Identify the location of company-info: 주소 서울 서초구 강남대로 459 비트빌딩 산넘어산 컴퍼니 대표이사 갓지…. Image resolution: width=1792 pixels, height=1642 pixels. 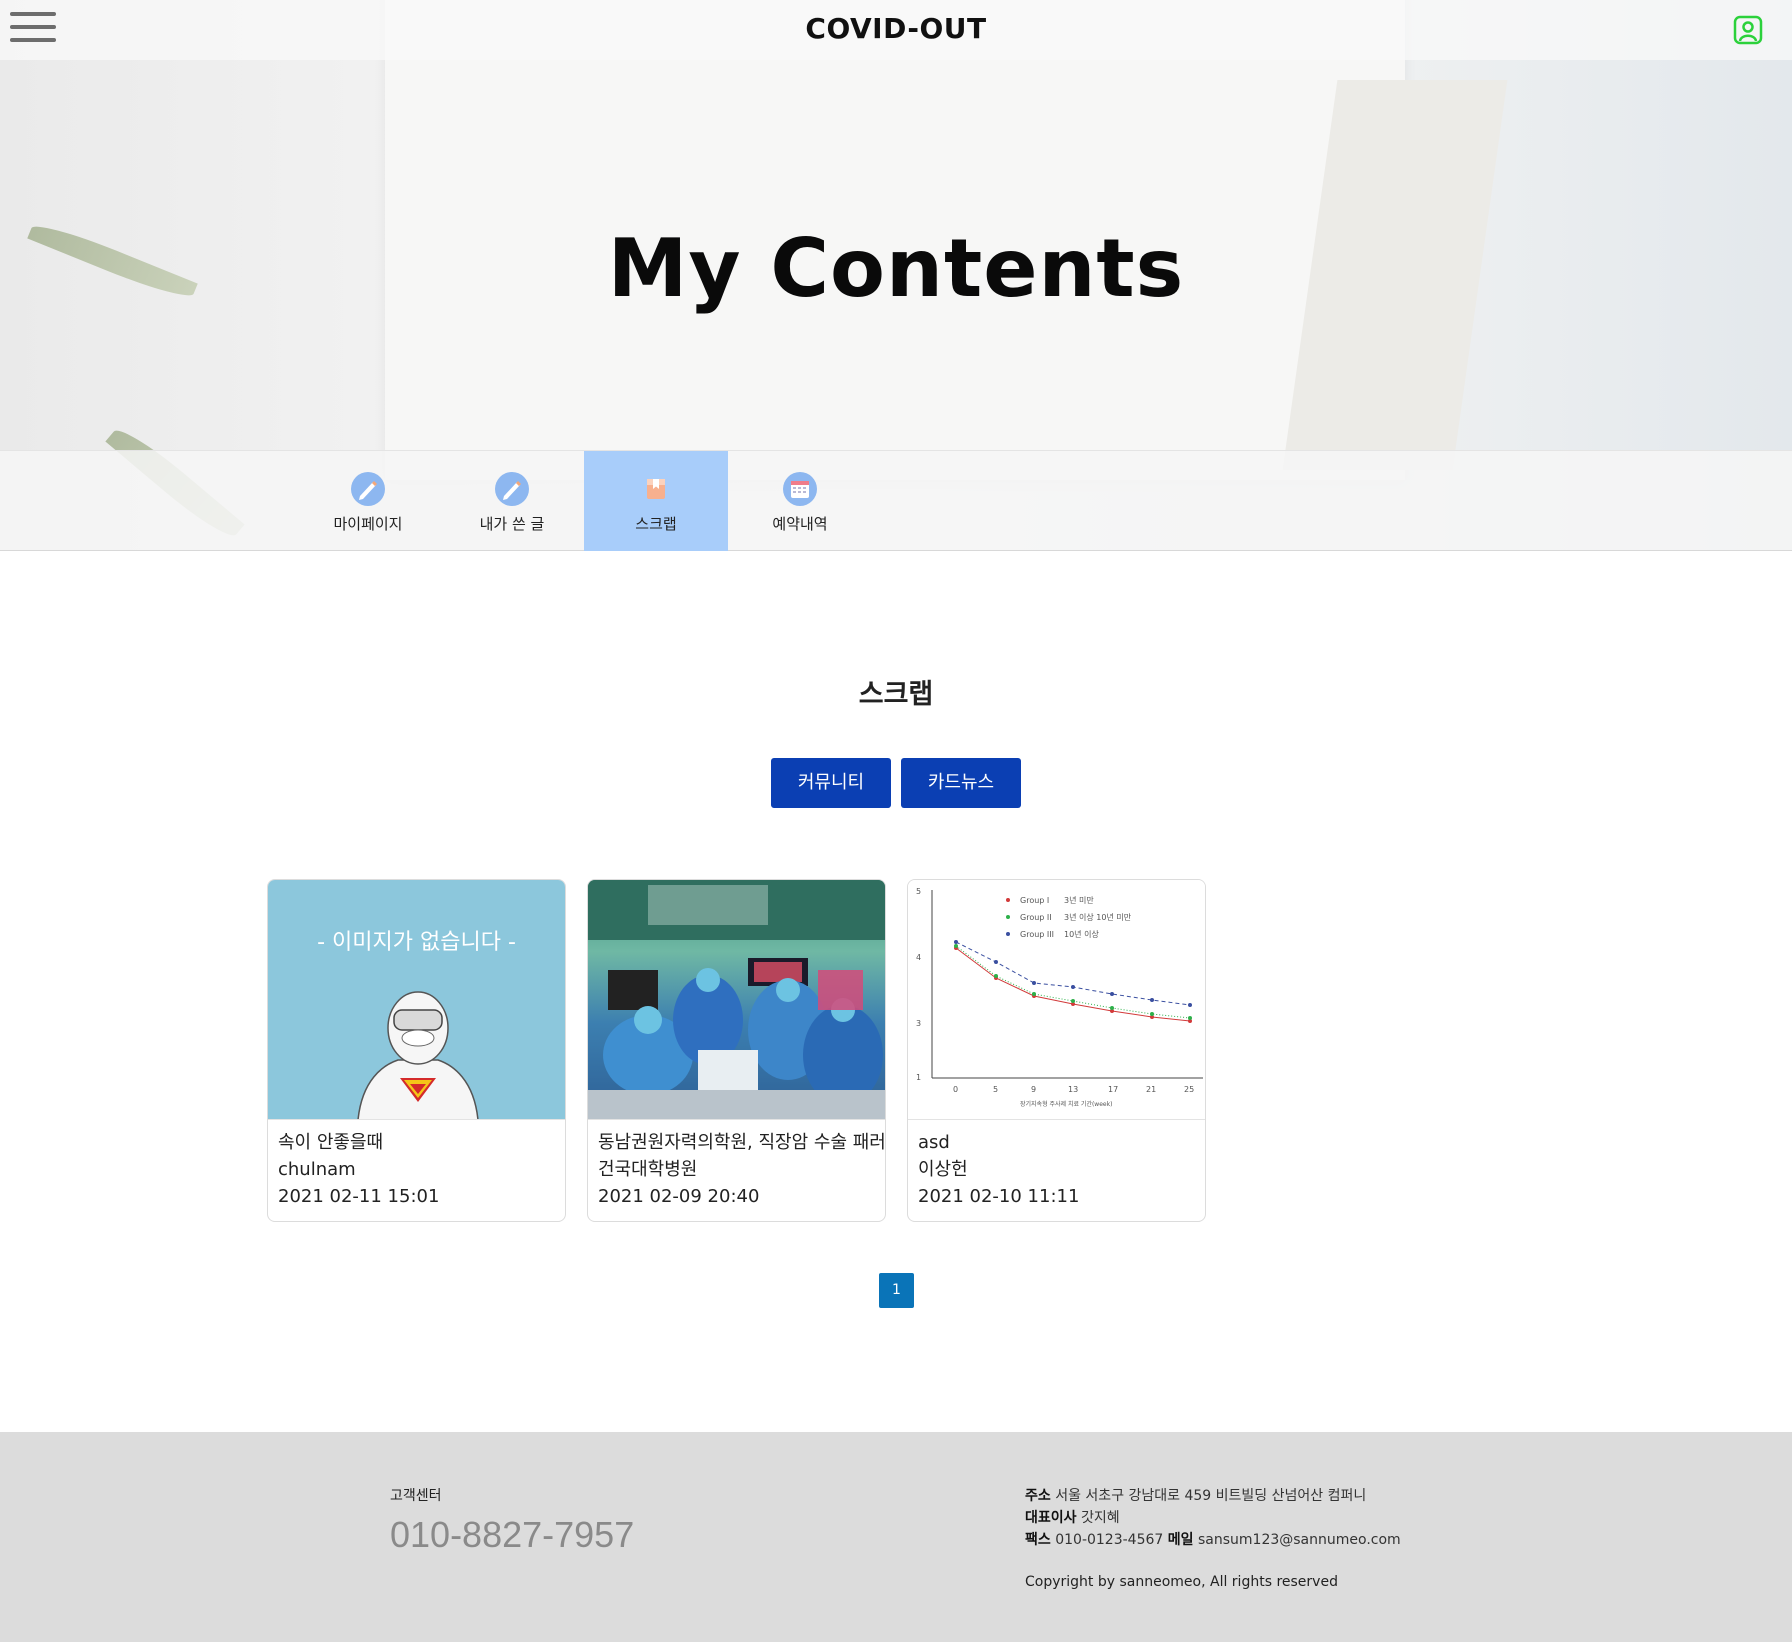
(1213, 1518).